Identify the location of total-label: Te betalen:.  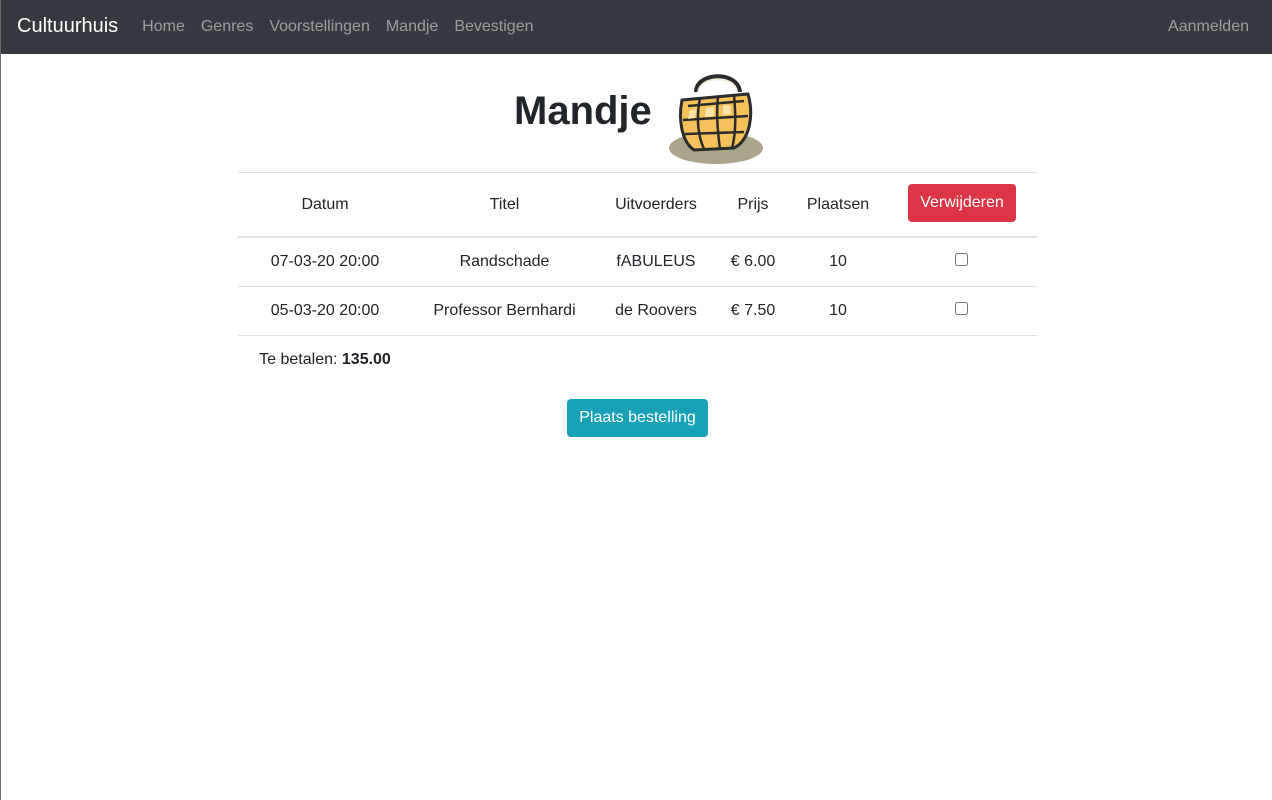
(300, 359).